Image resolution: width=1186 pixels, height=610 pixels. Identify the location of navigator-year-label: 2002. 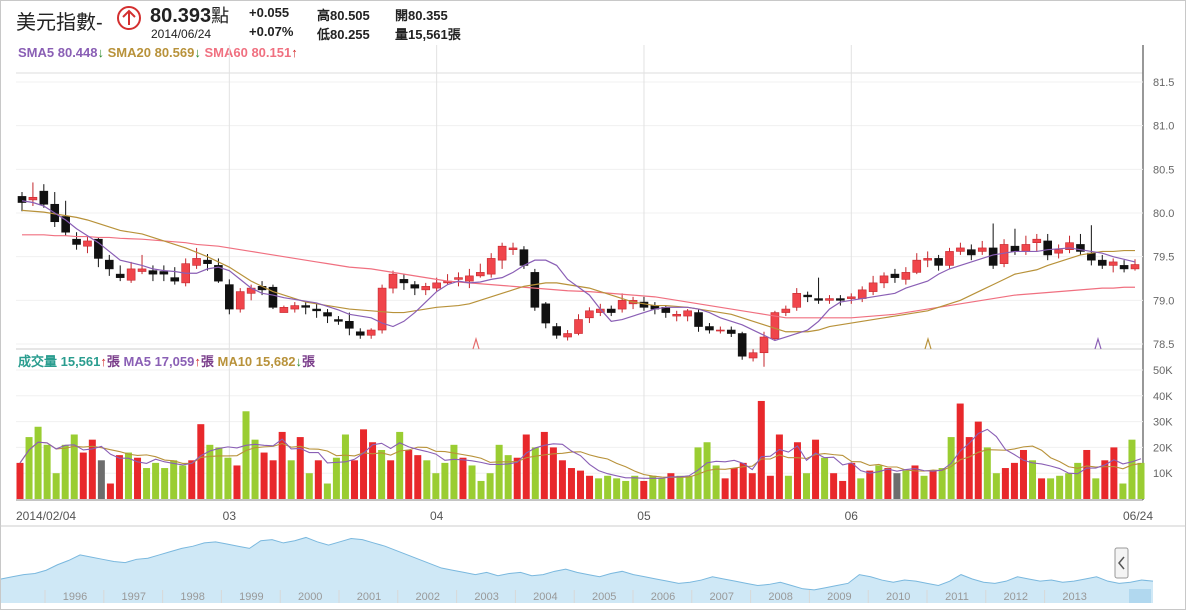
(428, 597).